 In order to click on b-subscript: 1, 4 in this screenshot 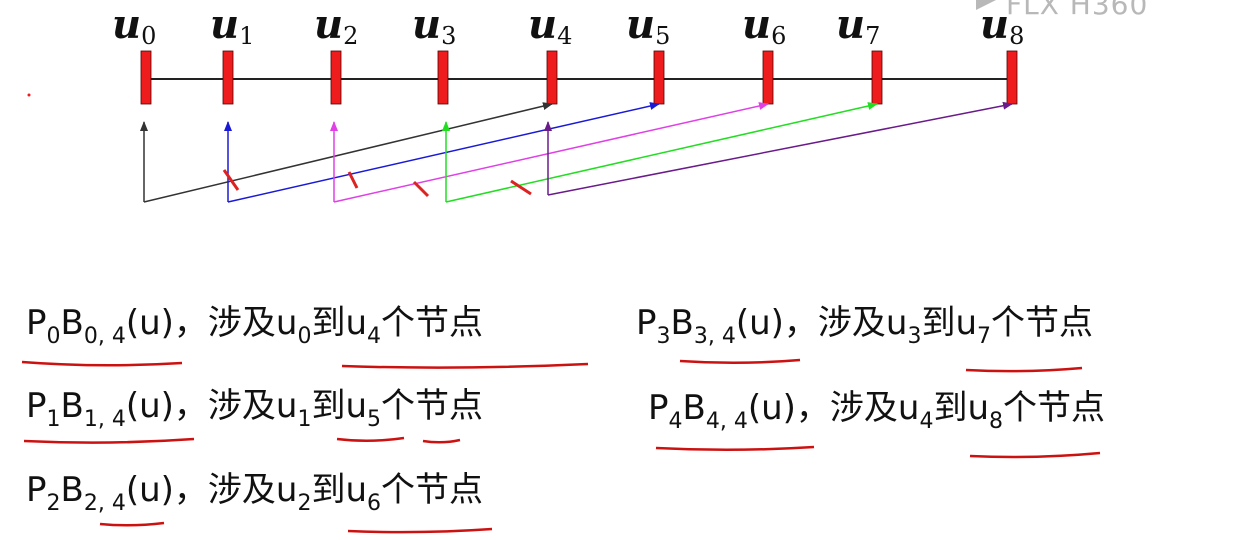, I will do `click(104, 419)`.